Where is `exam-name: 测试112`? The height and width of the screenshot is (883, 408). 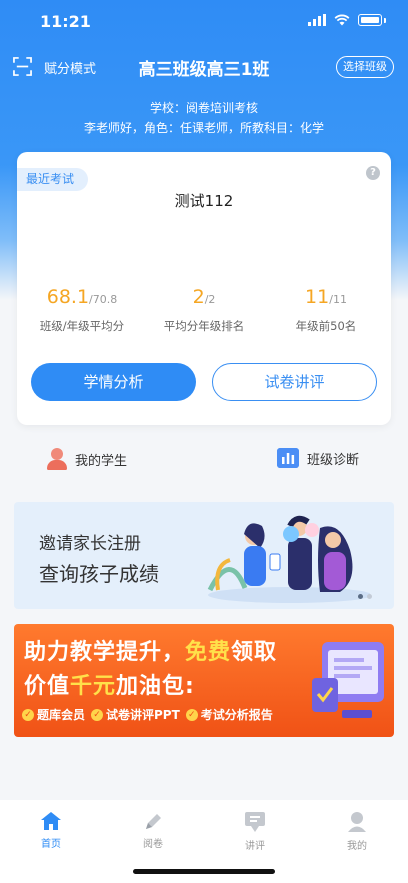
exam-name: 测试112 is located at coordinates (204, 201).